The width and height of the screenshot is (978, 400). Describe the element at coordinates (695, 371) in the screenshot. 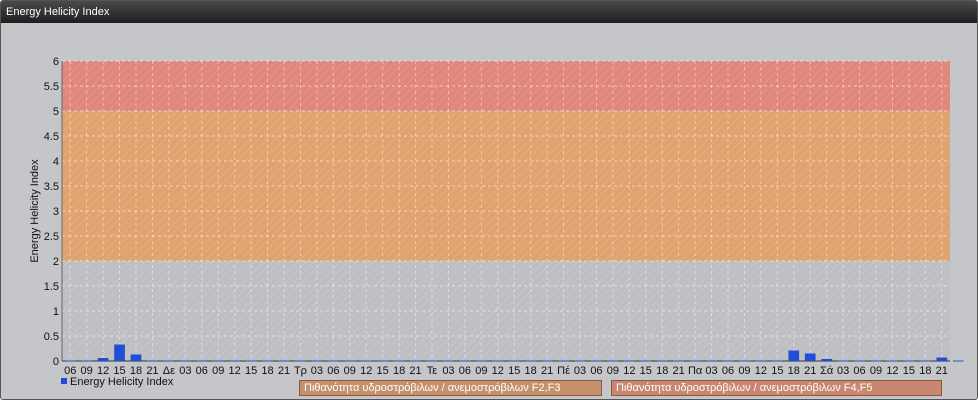

I see `x-tick-label: Πα` at that location.